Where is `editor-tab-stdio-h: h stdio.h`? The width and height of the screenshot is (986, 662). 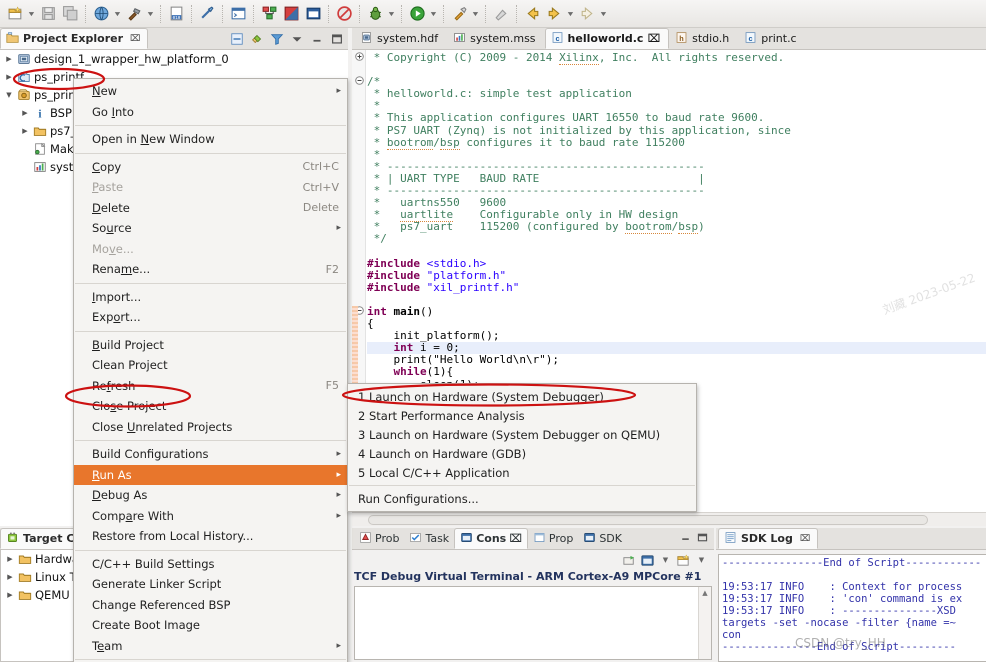 editor-tab-stdio-h: h stdio.h is located at coordinates (703, 38).